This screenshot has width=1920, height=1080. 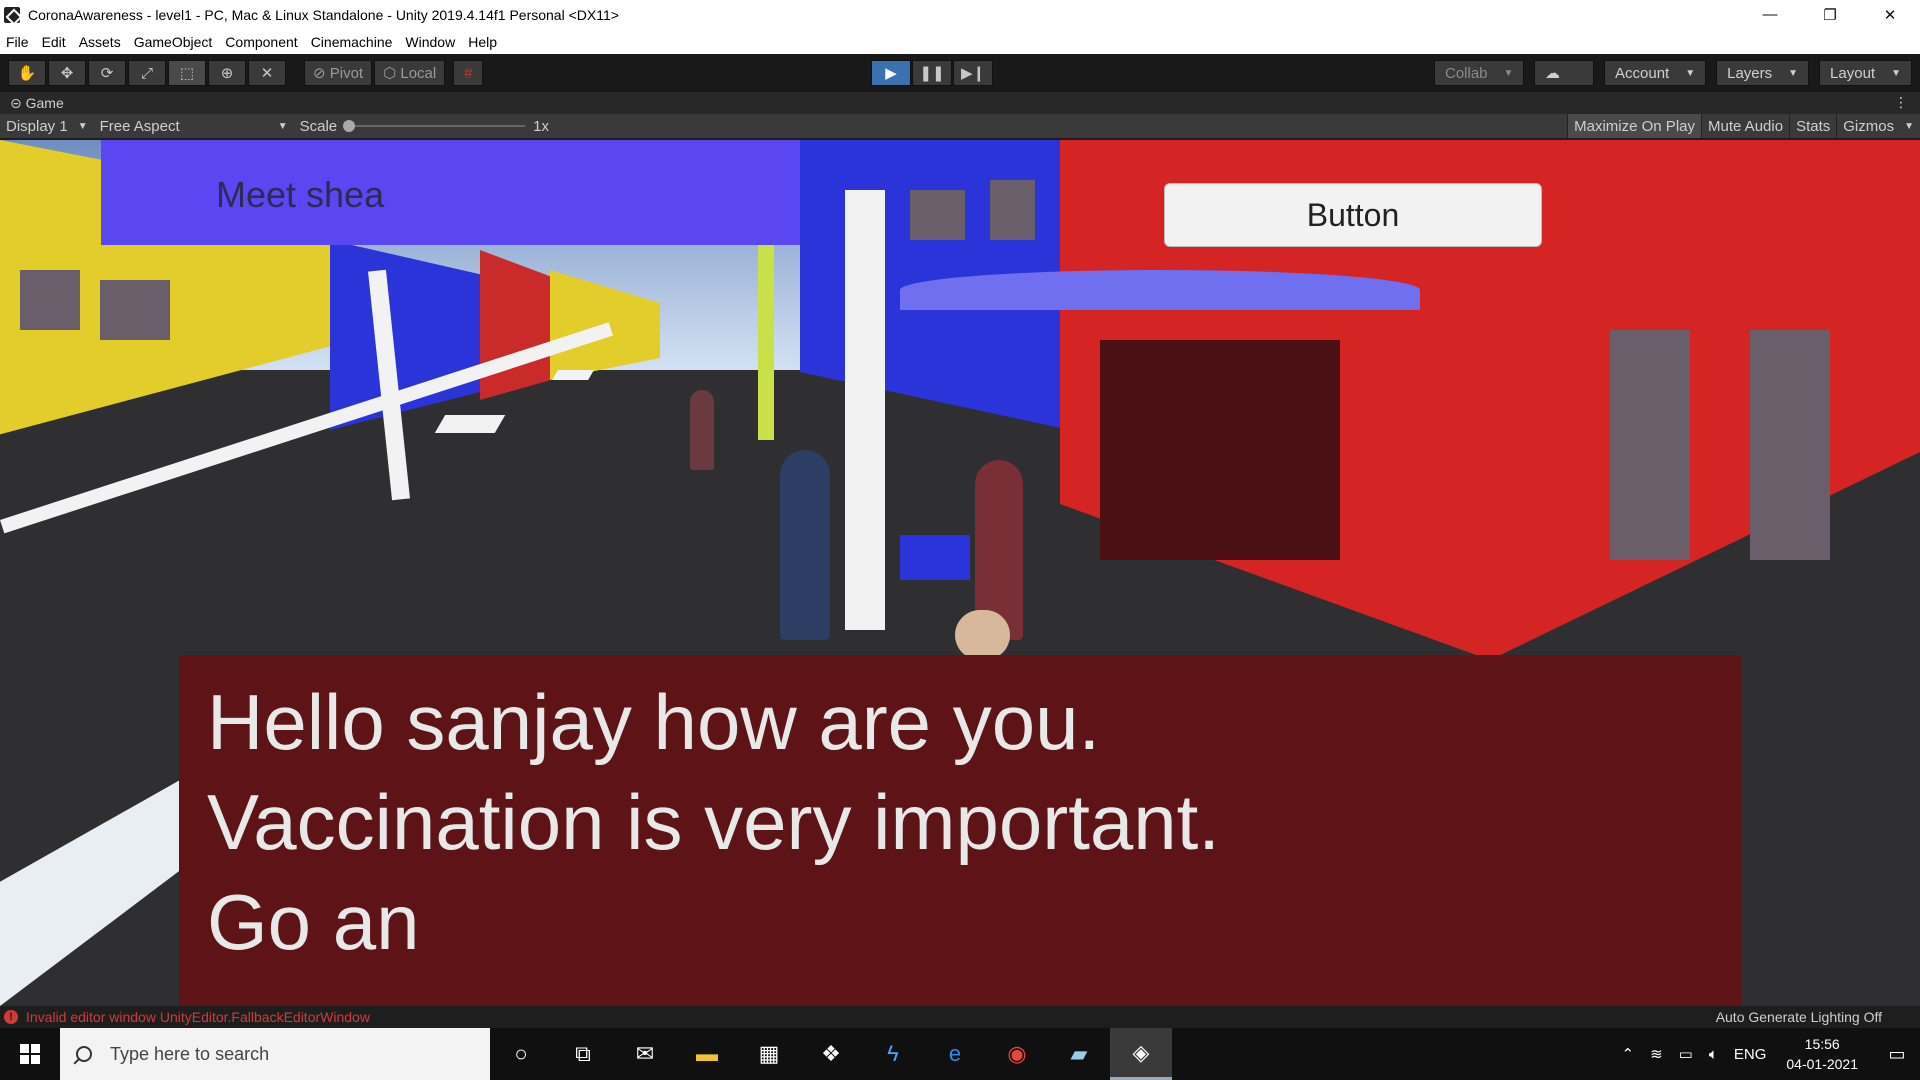 I want to click on character-head-foreground, so click(x=982, y=635).